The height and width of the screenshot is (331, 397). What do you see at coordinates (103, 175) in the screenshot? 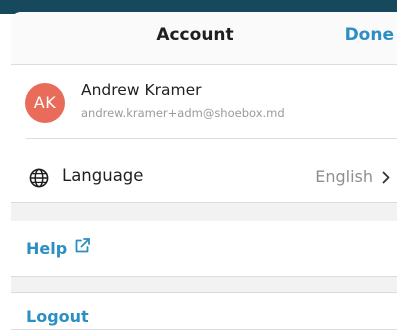
I see `language-label: Language` at bounding box center [103, 175].